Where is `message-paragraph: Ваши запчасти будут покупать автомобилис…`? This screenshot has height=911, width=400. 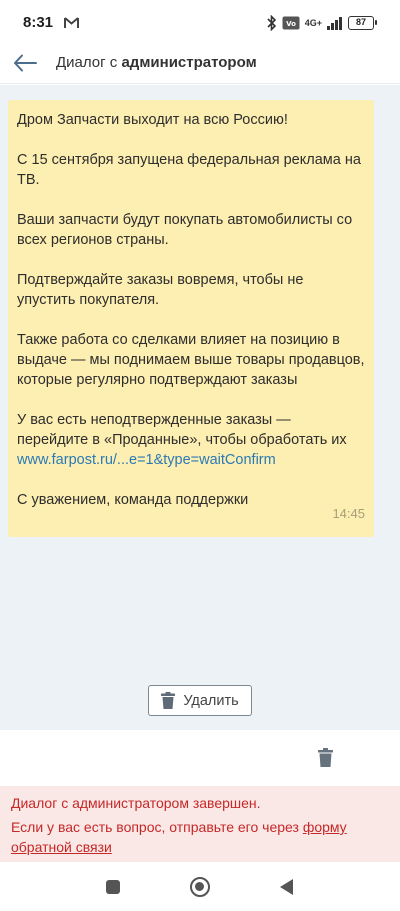
message-paragraph: Ваши запчасти будут покупать автомобилис… is located at coordinates (185, 230).